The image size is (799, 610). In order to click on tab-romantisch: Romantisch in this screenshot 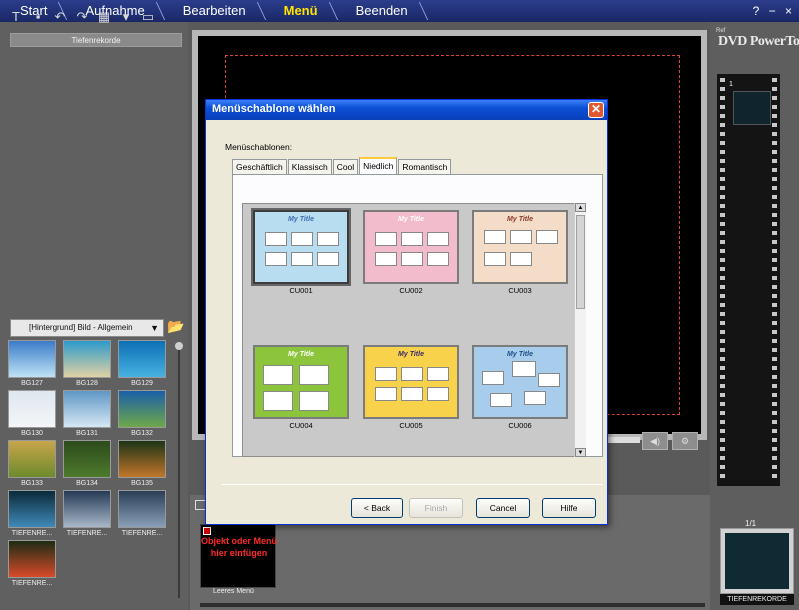, I will do `click(425, 166)`.